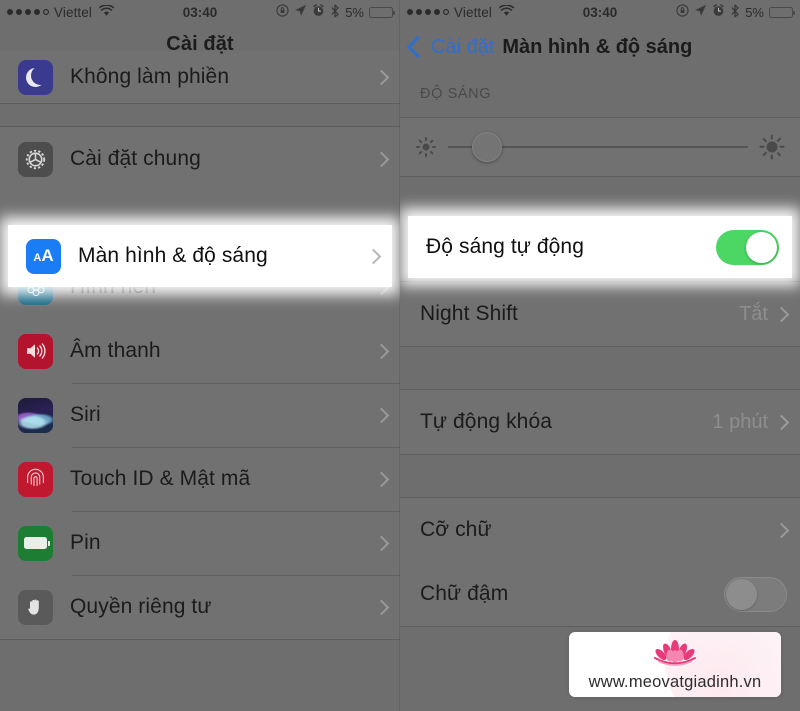 The width and height of the screenshot is (800, 711). I want to click on toggle-knob, so click(761, 247).